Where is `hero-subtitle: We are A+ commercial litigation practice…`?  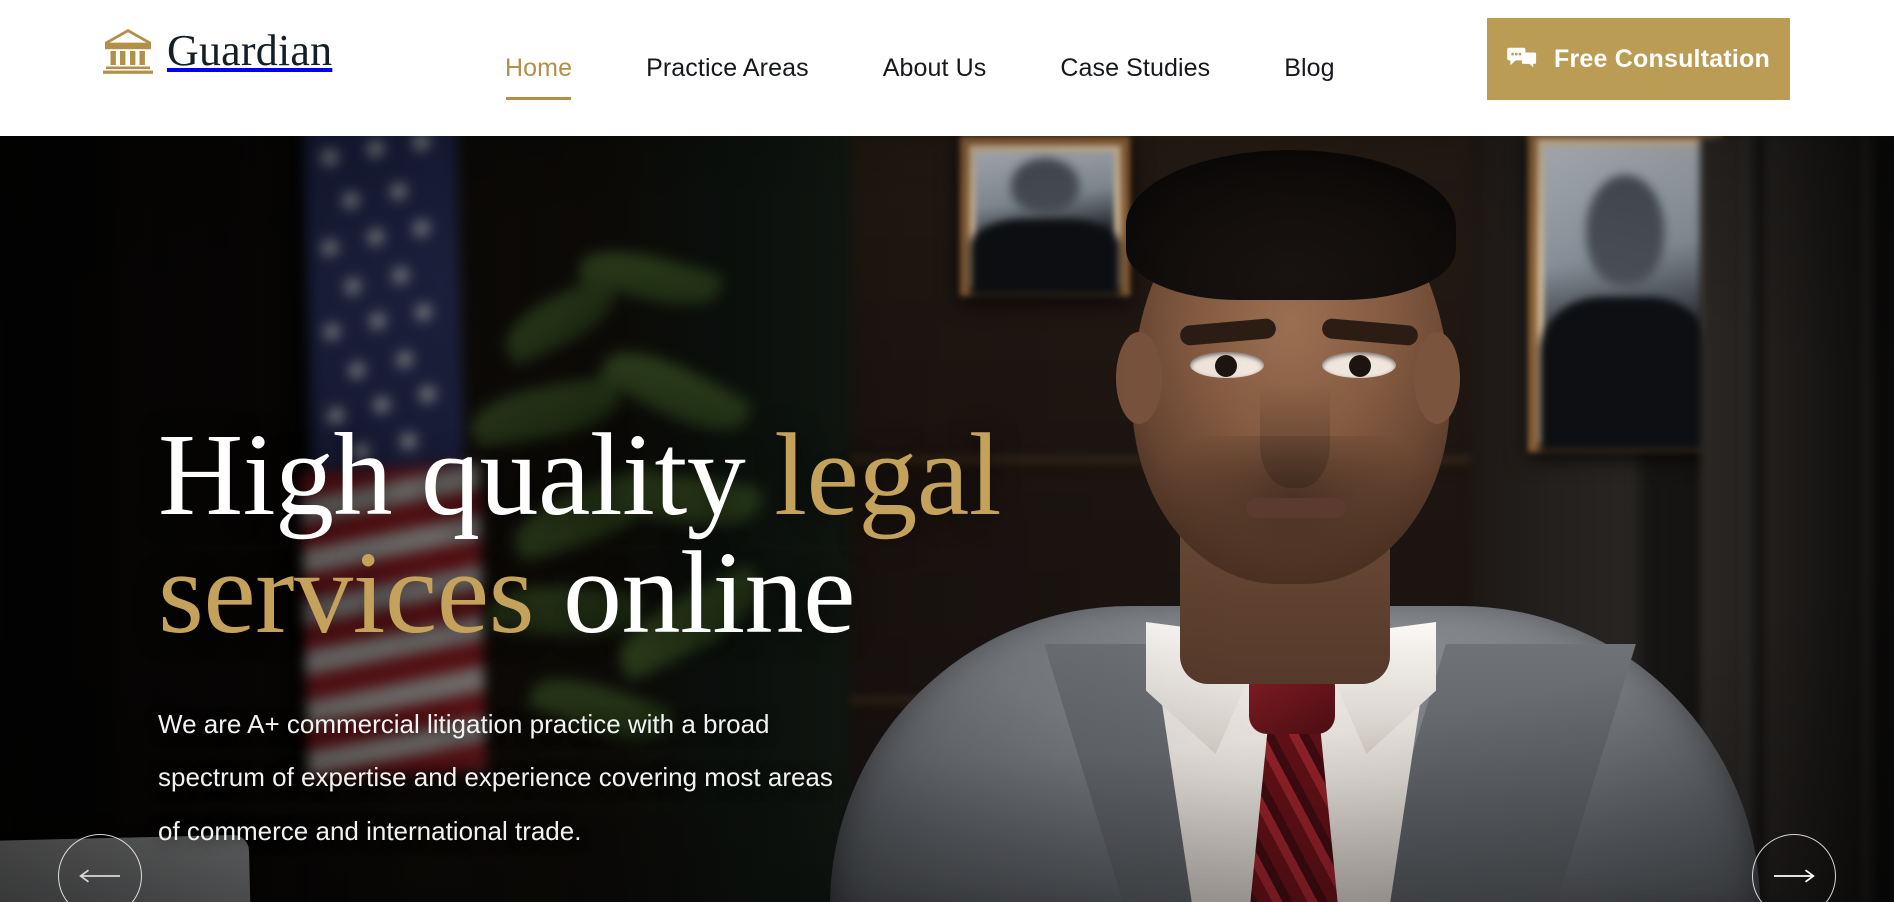 hero-subtitle: We are A+ commercial litigation practice… is located at coordinates (495, 777).